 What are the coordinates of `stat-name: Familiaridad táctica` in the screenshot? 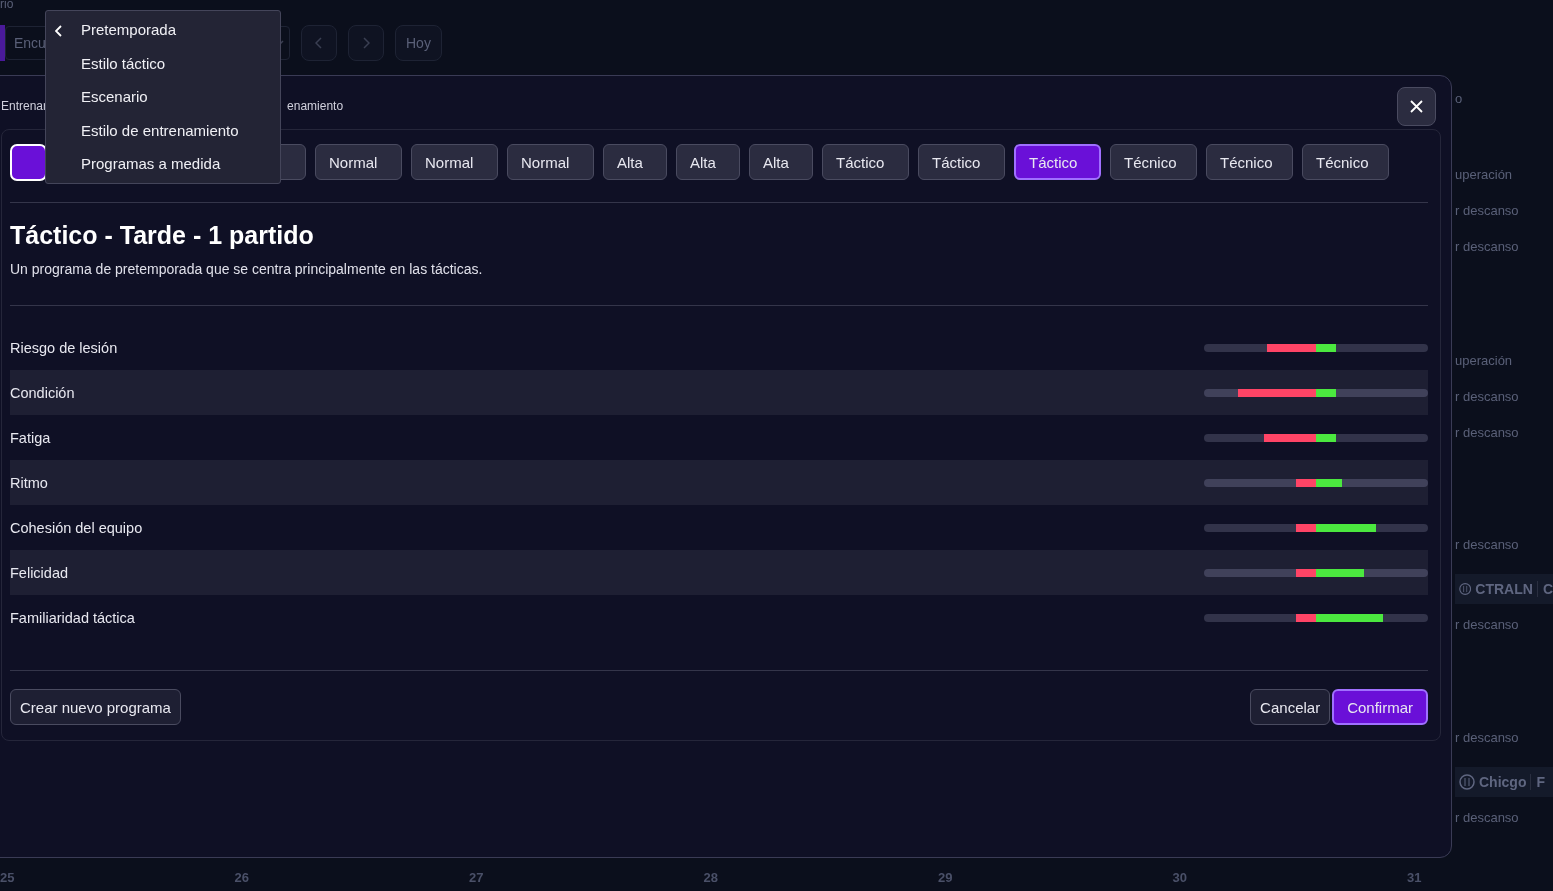 It's located at (72, 617).